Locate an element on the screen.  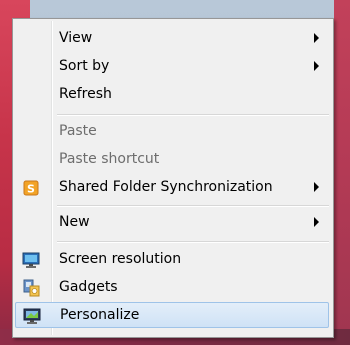
menu-item-label: Sort by is located at coordinates (84, 66).